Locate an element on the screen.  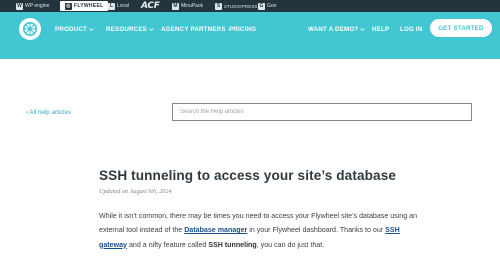
brand-minupack: M MinuPack is located at coordinates (187, 6).